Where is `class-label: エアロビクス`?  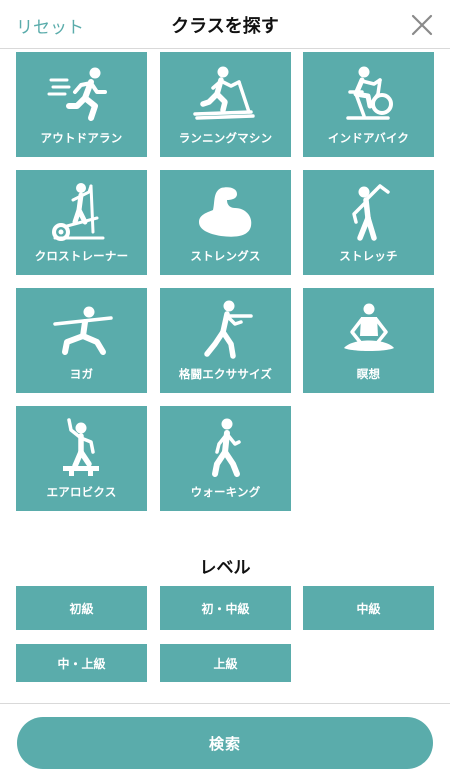 class-label: エアロビクス is located at coordinates (81, 492).